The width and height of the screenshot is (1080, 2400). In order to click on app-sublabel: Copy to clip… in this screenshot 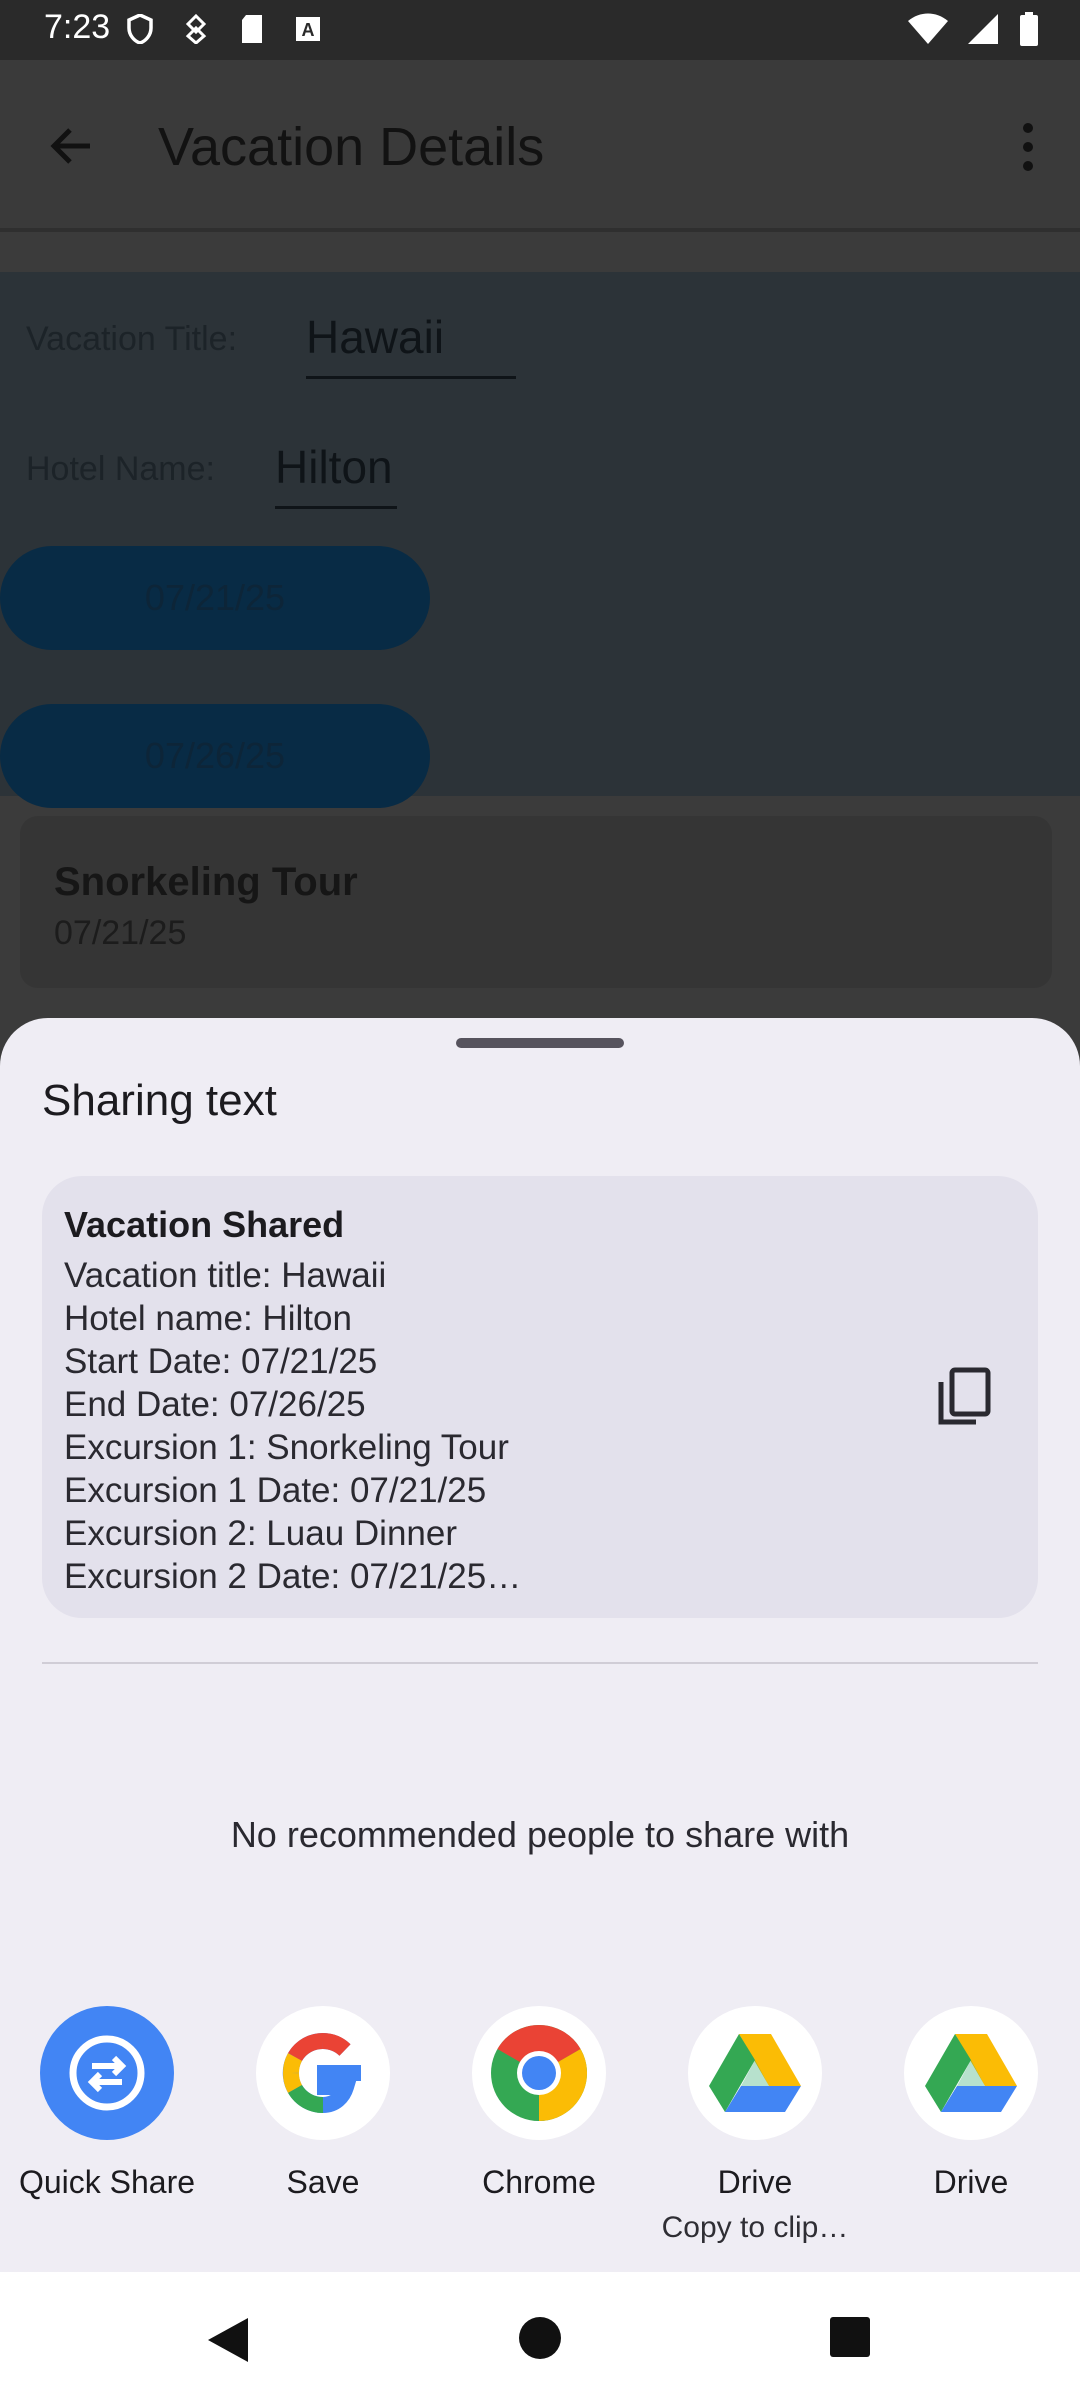, I will do `click(755, 2227)`.